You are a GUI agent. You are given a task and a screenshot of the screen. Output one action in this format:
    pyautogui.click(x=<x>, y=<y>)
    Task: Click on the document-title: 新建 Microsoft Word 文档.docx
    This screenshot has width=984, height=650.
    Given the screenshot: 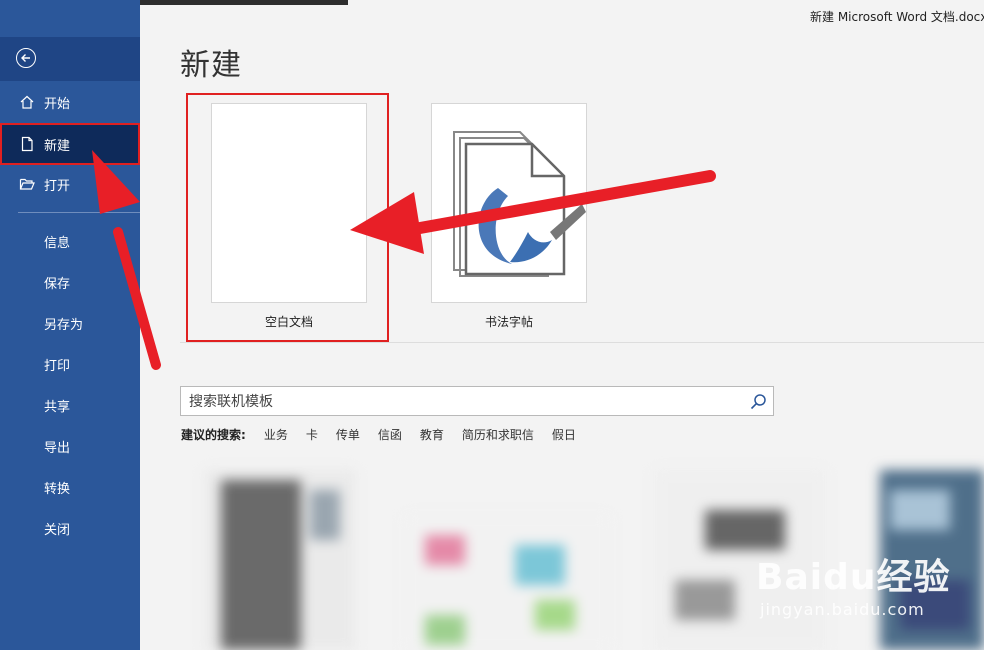 What is the action you would take?
    pyautogui.click(x=897, y=17)
    